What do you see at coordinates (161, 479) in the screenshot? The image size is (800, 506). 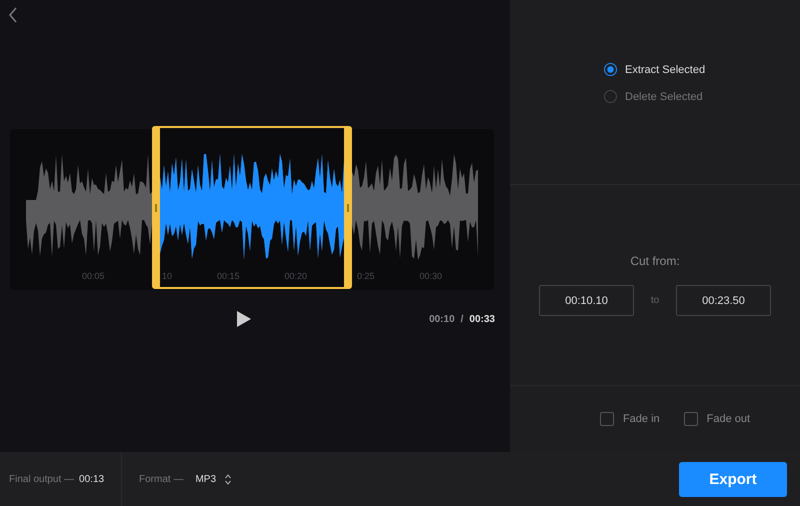 I see `format-label: Format —` at bounding box center [161, 479].